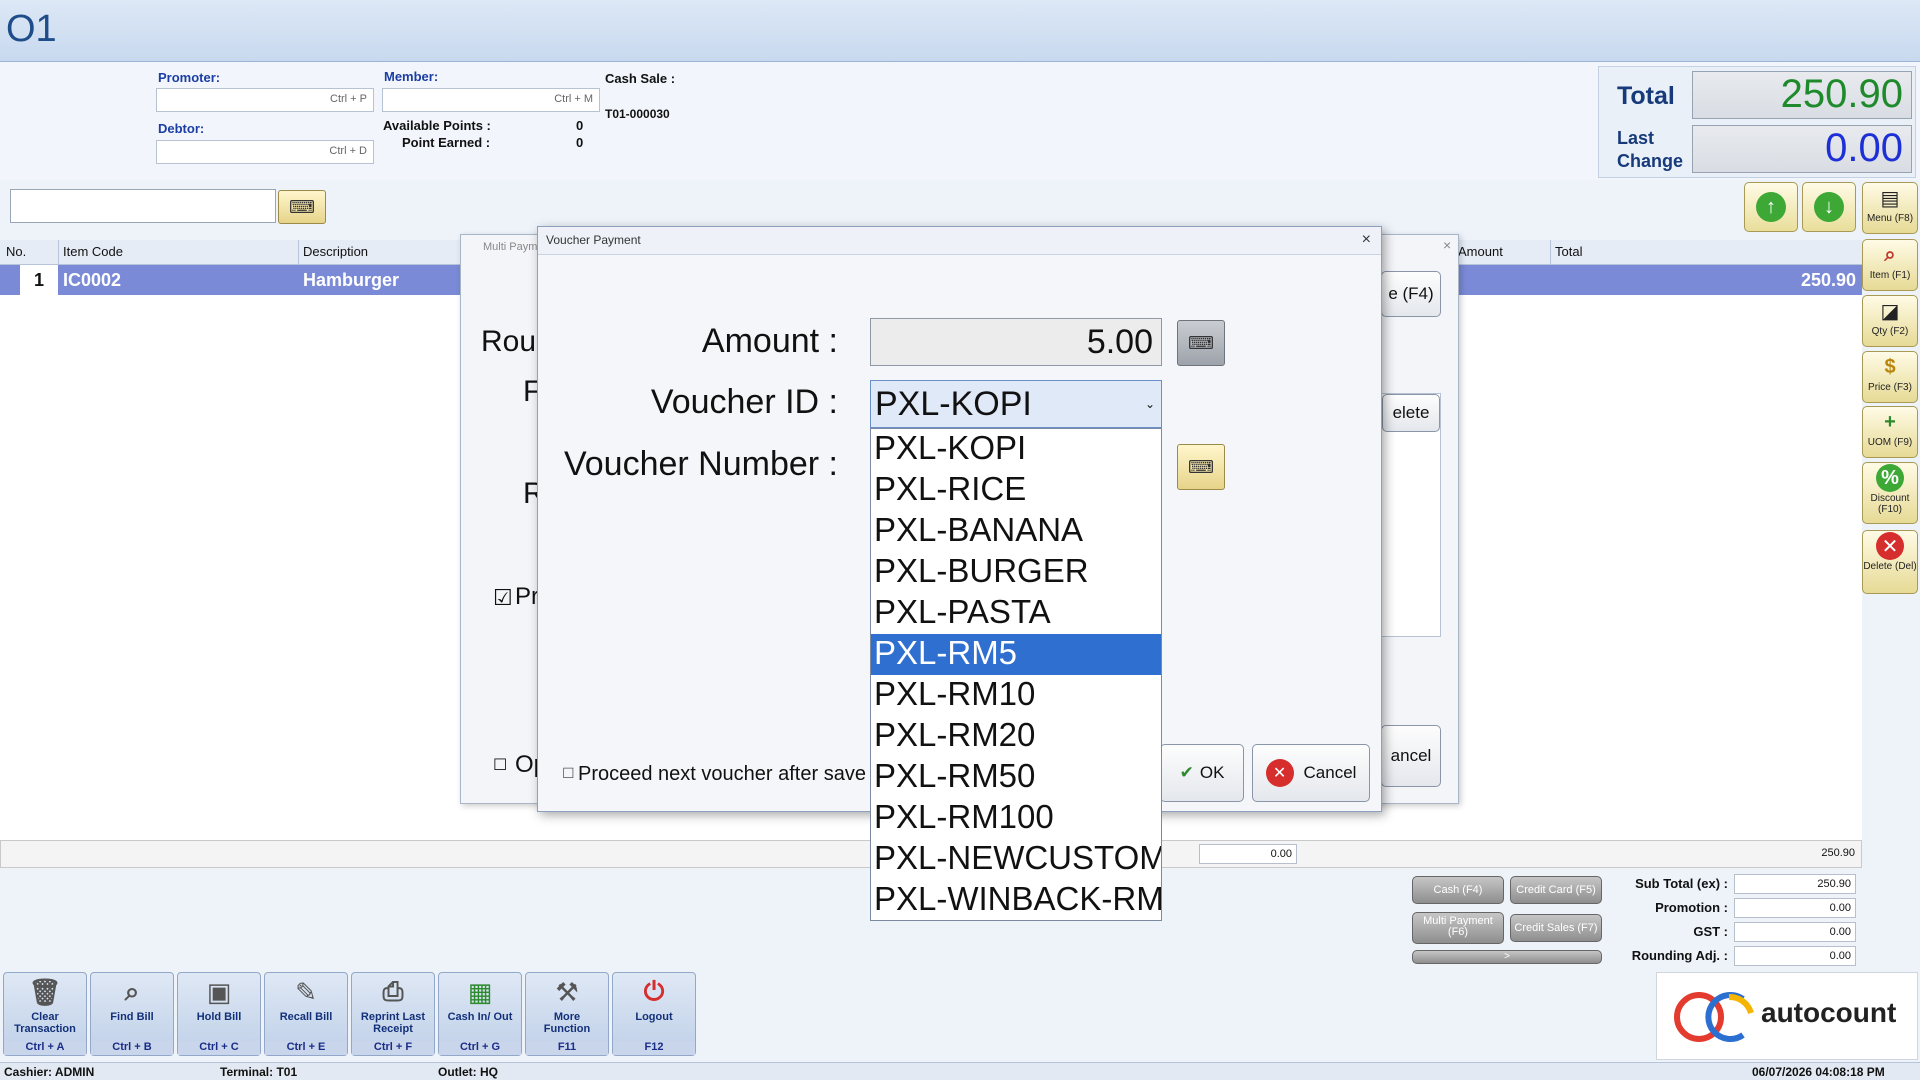 The width and height of the screenshot is (1920, 1080). I want to click on voucher-option: PXL-PASTA, so click(1016, 613).